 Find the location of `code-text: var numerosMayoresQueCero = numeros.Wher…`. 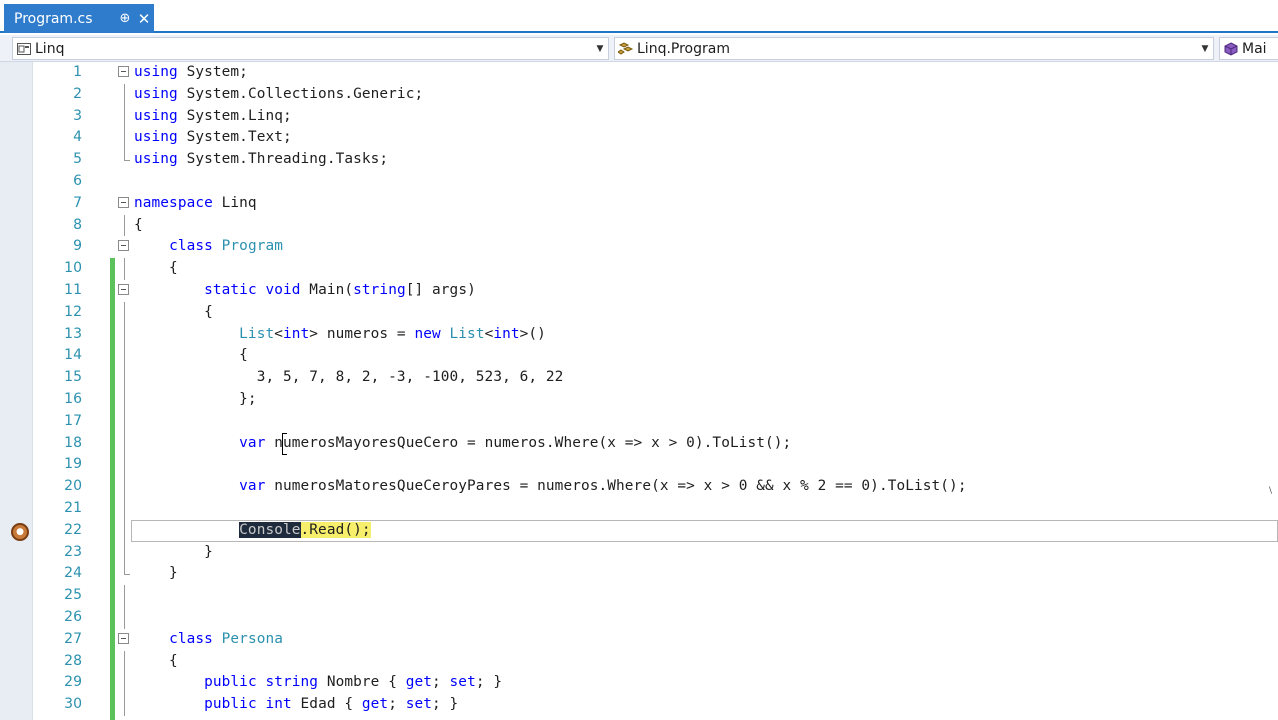

code-text: var numerosMayoresQueCero = numeros.Wher… is located at coordinates (462, 444).